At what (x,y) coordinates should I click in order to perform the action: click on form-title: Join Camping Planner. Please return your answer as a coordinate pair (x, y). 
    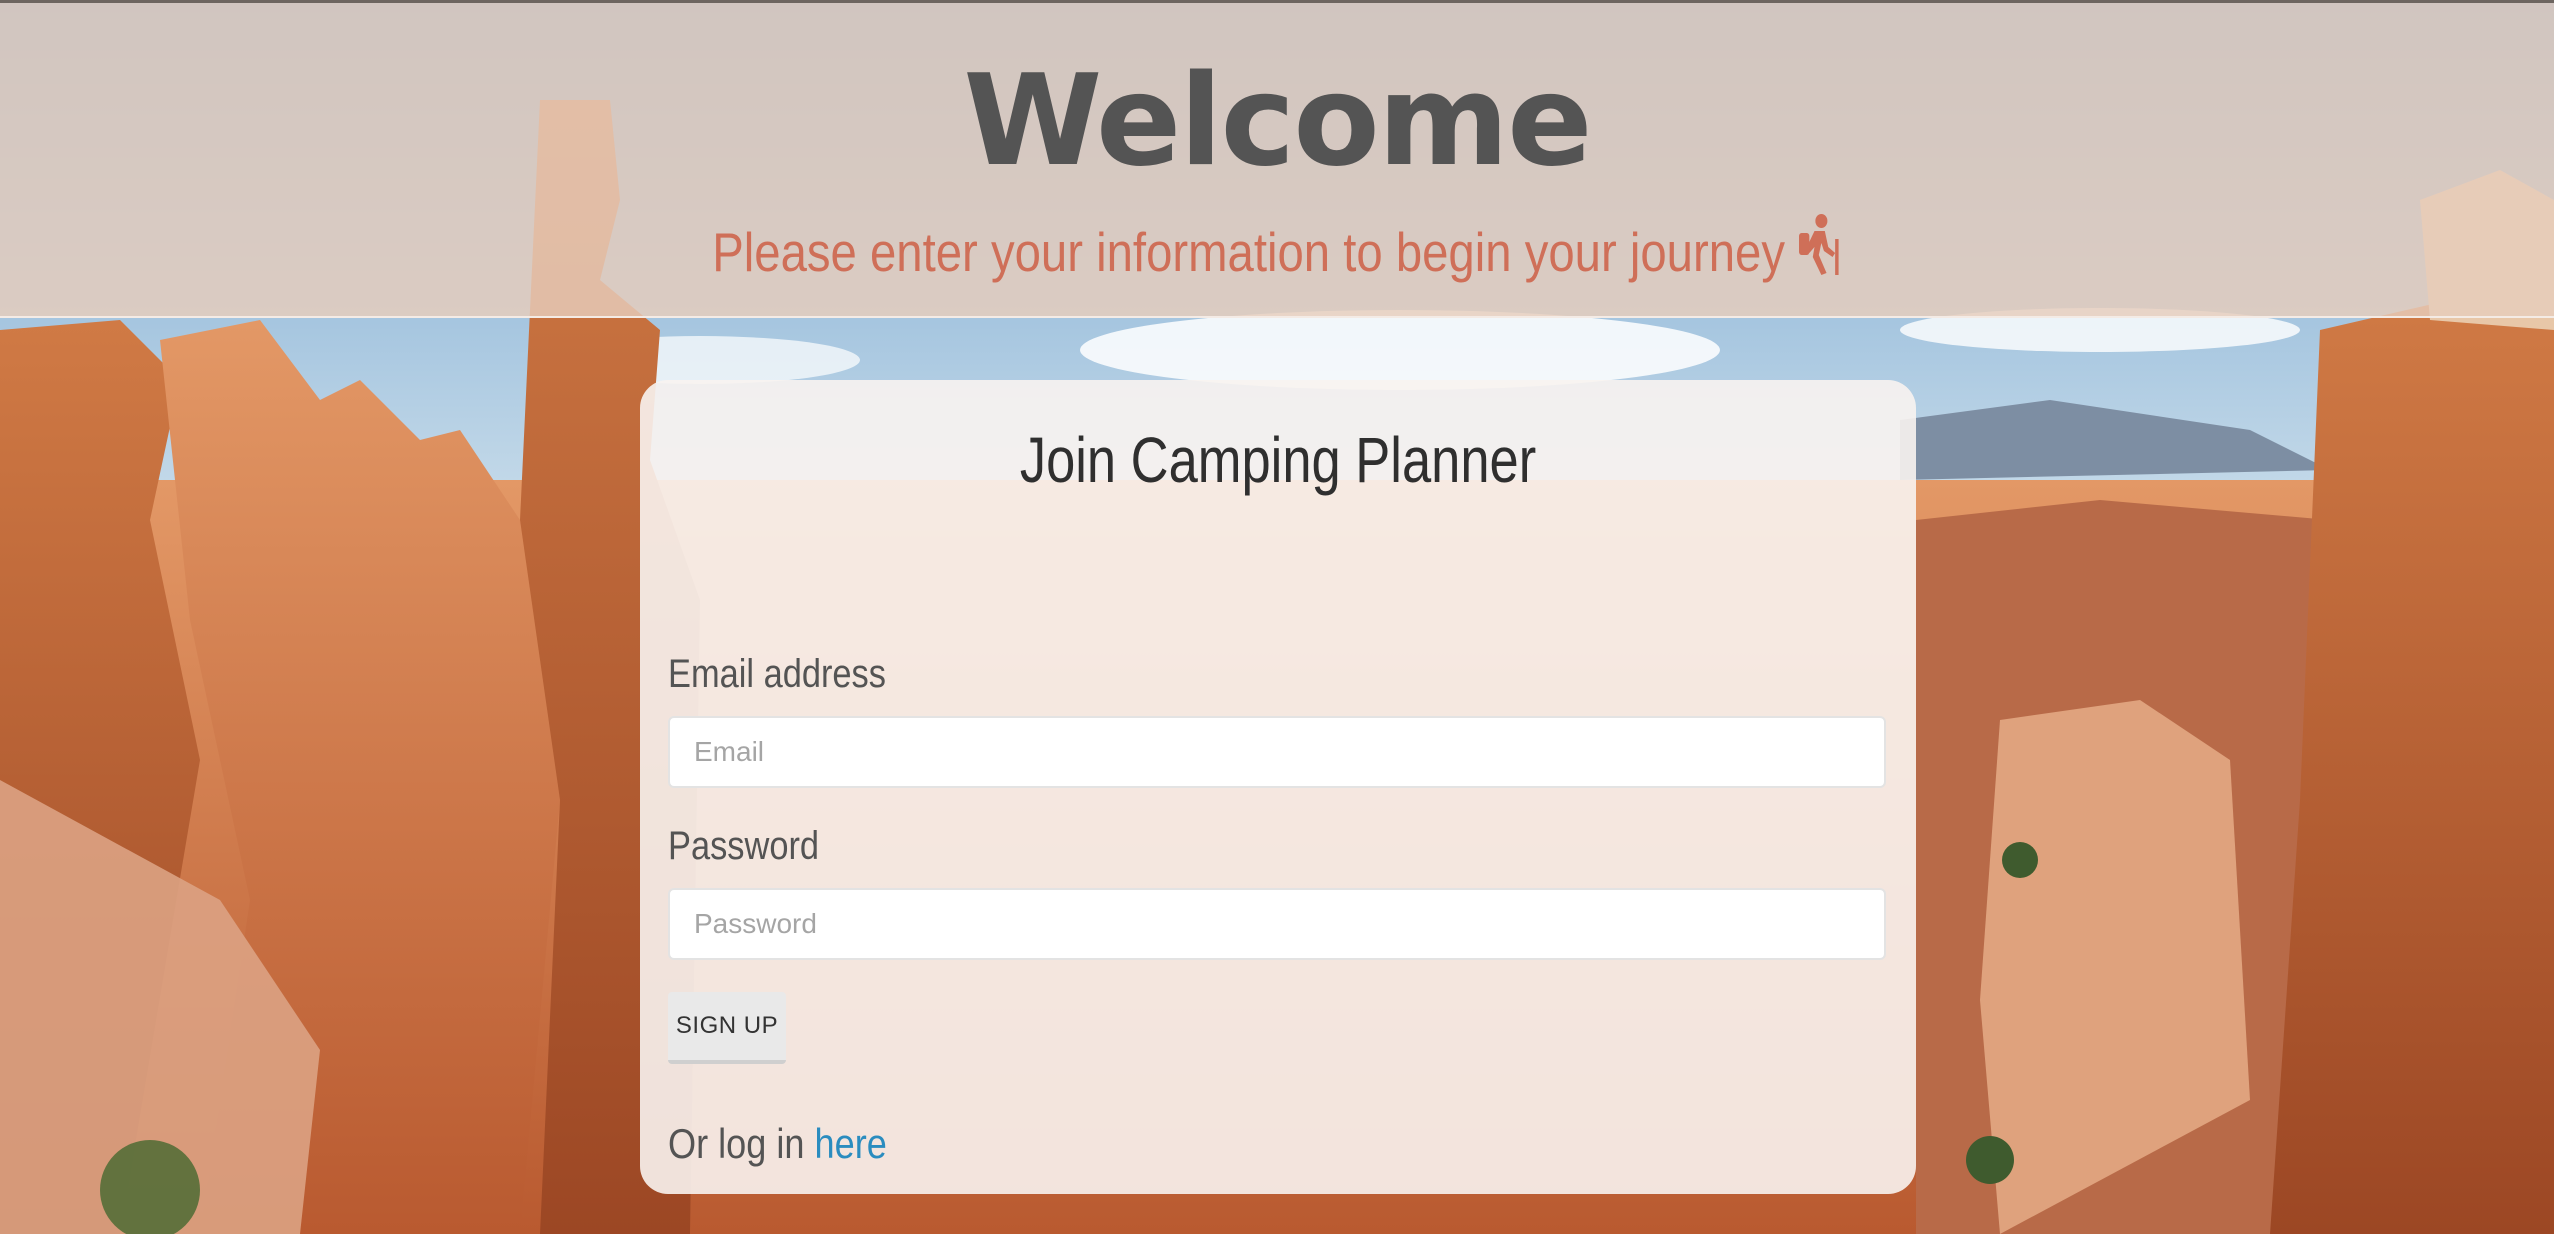
    Looking at the image, I should click on (1278, 460).